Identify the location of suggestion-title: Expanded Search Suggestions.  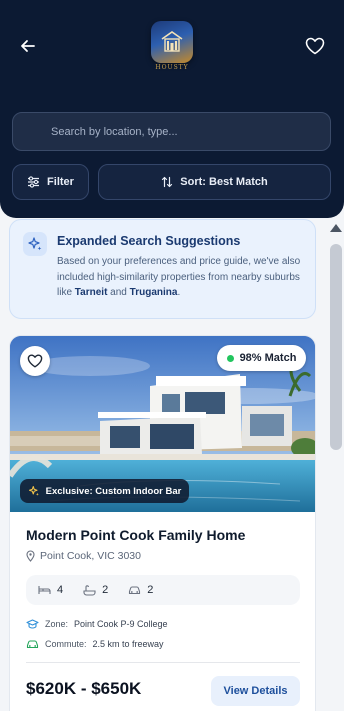
(149, 241).